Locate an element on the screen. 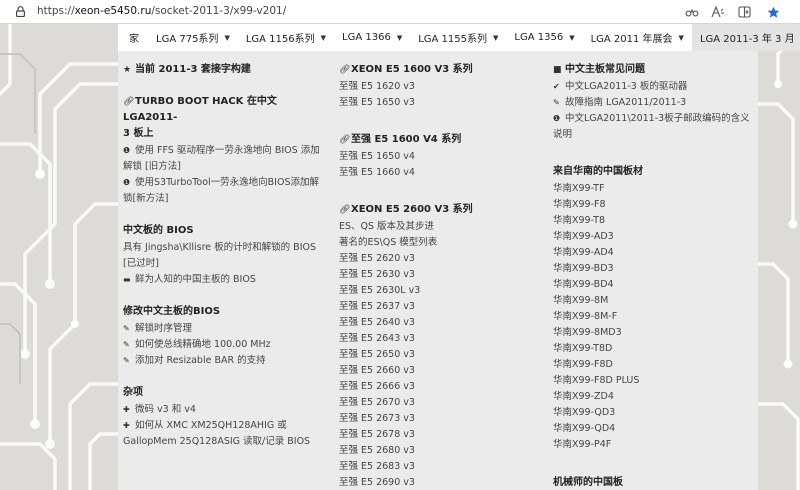 Image resolution: width=800 pixels, height=490 pixels. rare-boards-bios-link: ▬ 鲜为人知的中国主板的 BIOS is located at coordinates (225, 280).